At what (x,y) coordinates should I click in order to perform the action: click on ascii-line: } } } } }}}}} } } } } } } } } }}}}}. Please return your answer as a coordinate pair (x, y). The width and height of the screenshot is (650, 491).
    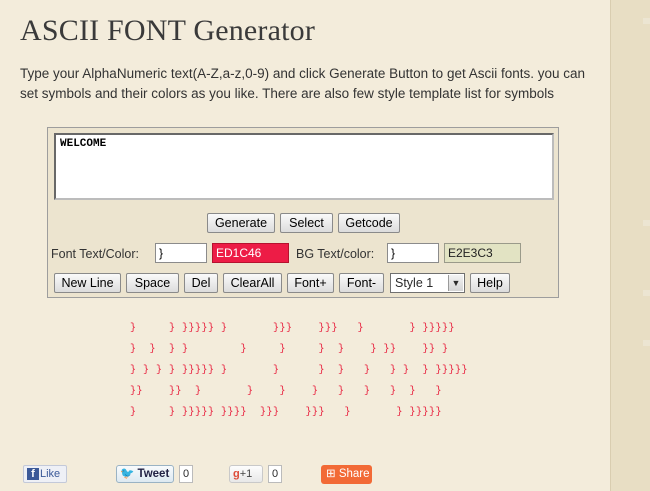
    Looking at the image, I should click on (299, 370).